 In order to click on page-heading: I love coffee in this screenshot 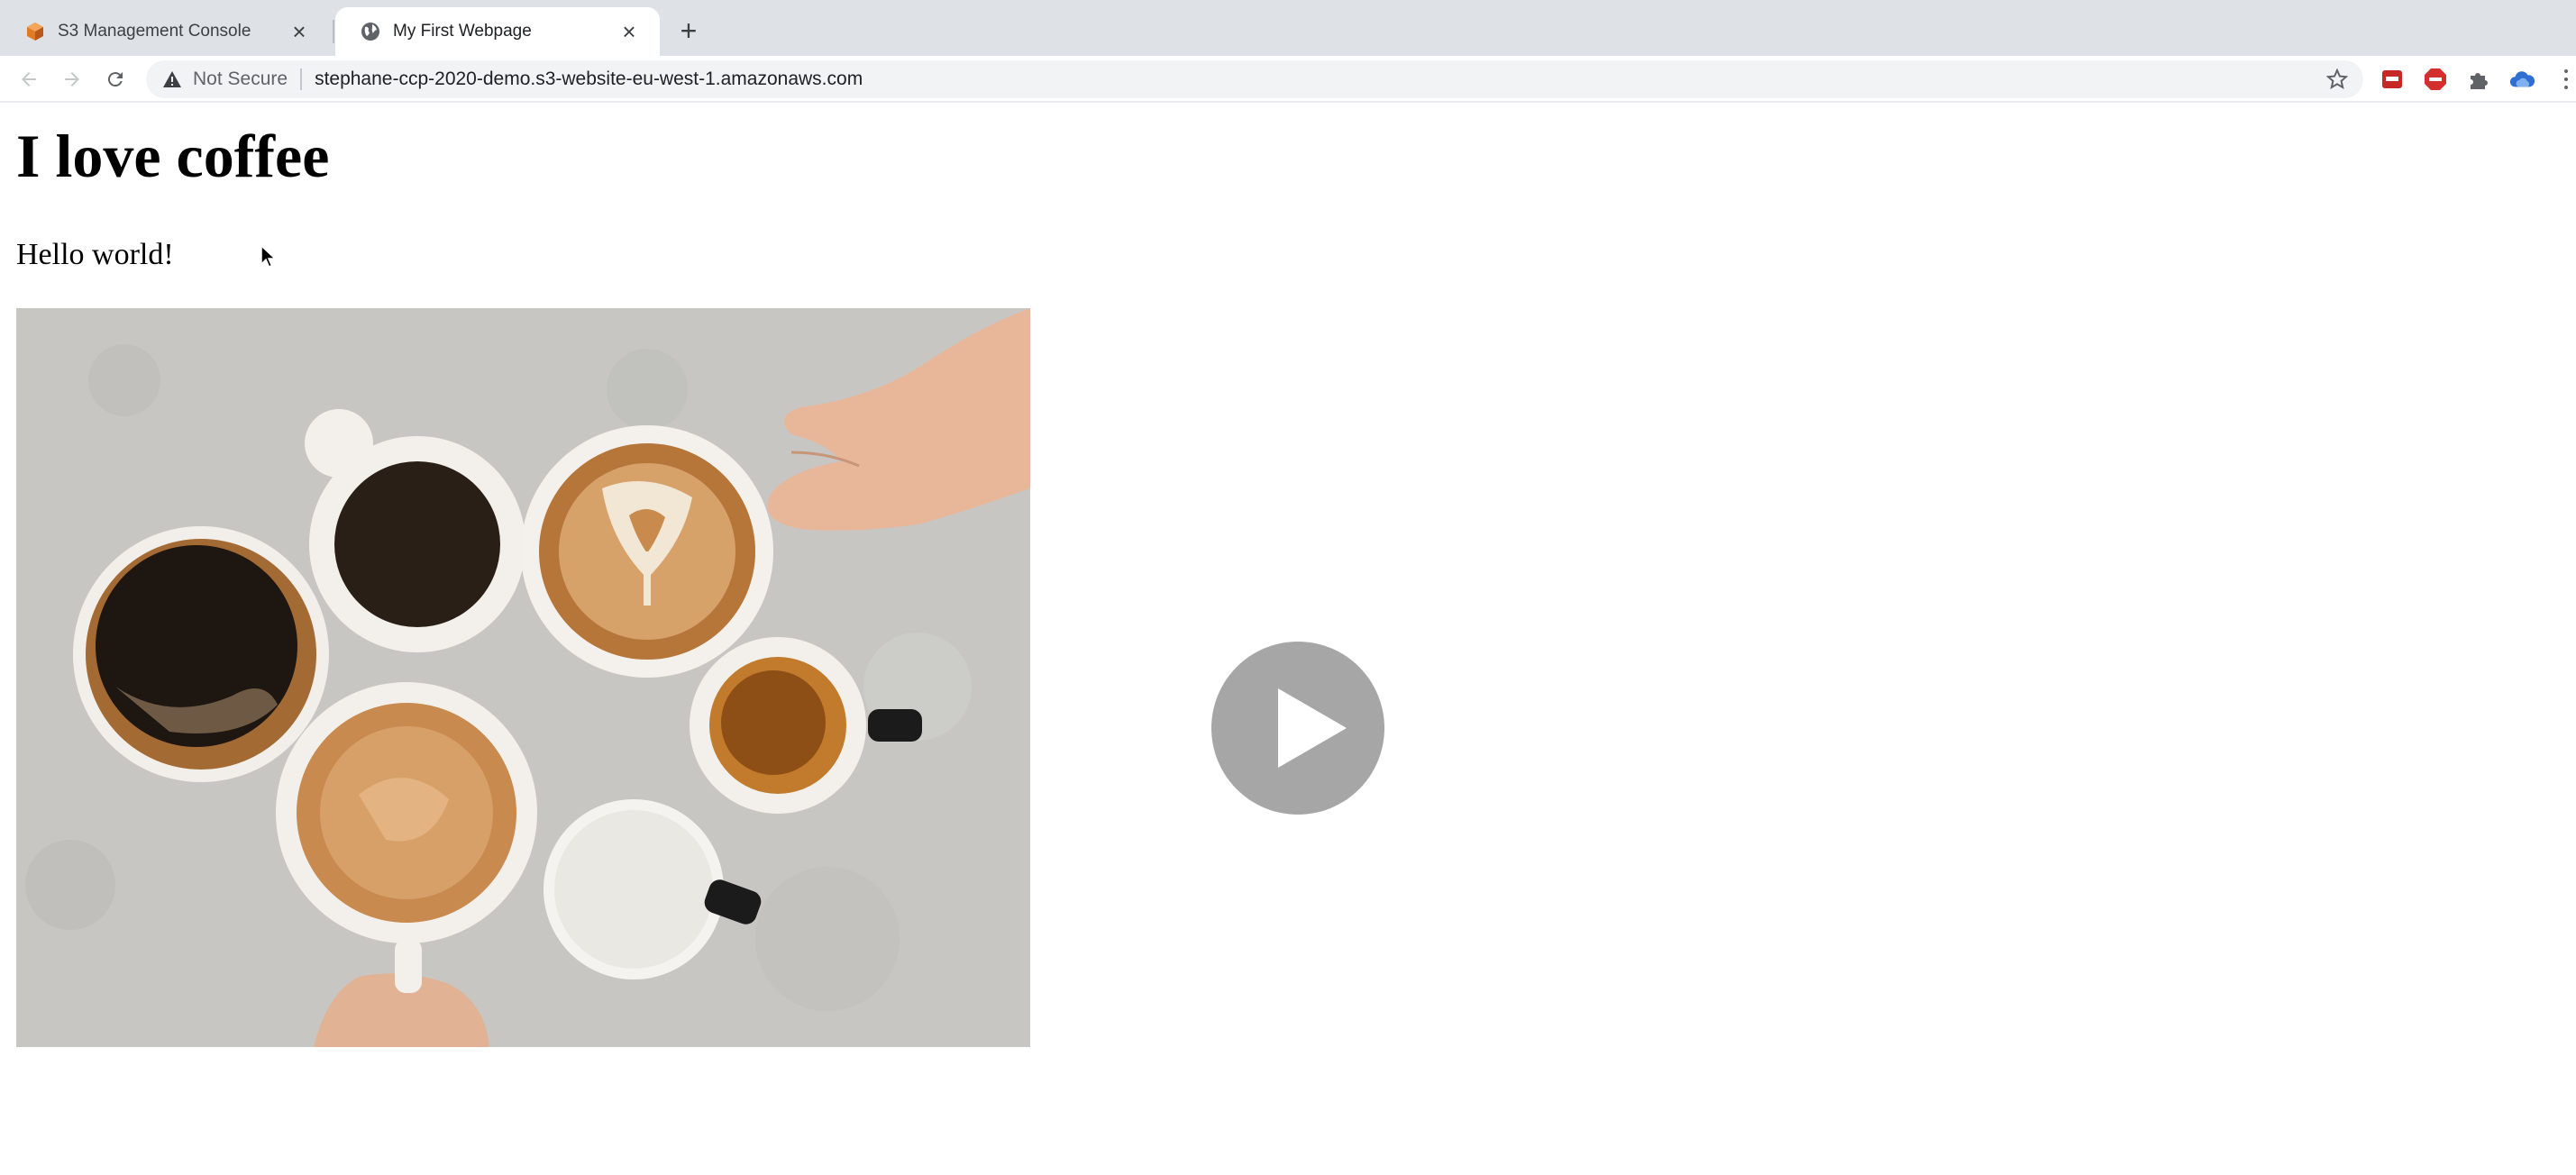, I will do `click(173, 156)`.